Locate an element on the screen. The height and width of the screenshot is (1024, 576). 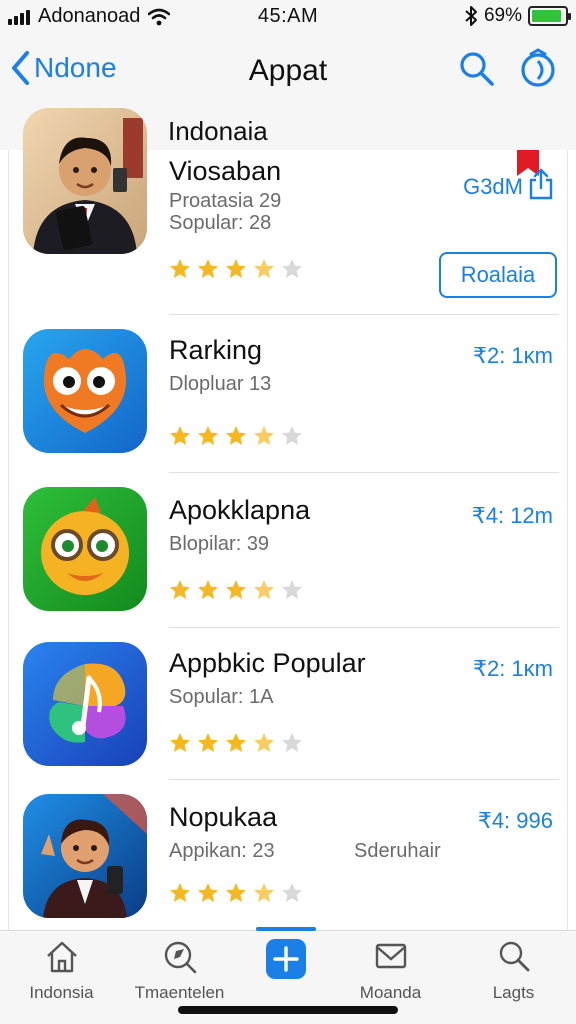
app-name: Rarking is located at coordinates (216, 350).